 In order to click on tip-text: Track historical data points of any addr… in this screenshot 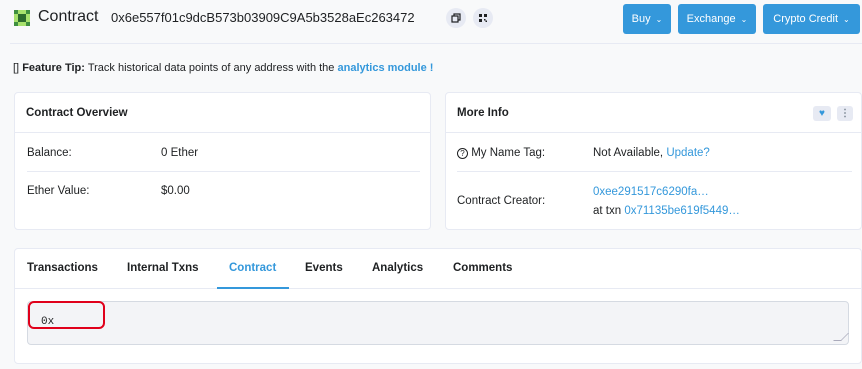, I will do `click(211, 68)`.